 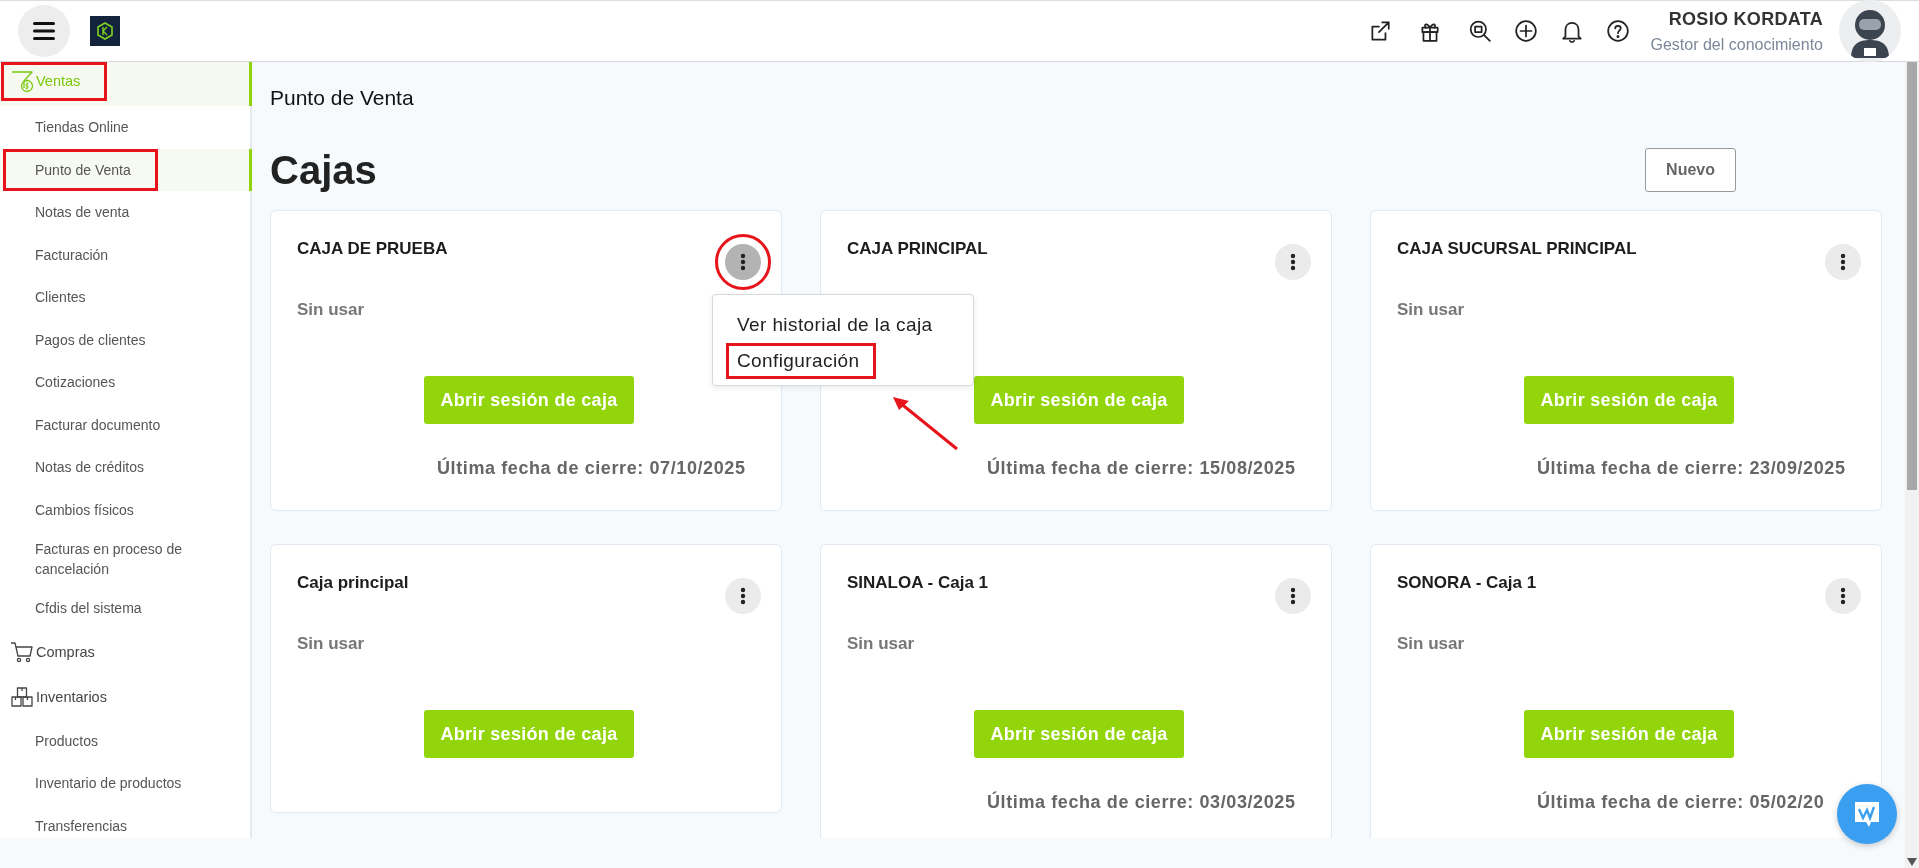 What do you see at coordinates (1526, 31) in the screenshot?
I see `add-icon` at bounding box center [1526, 31].